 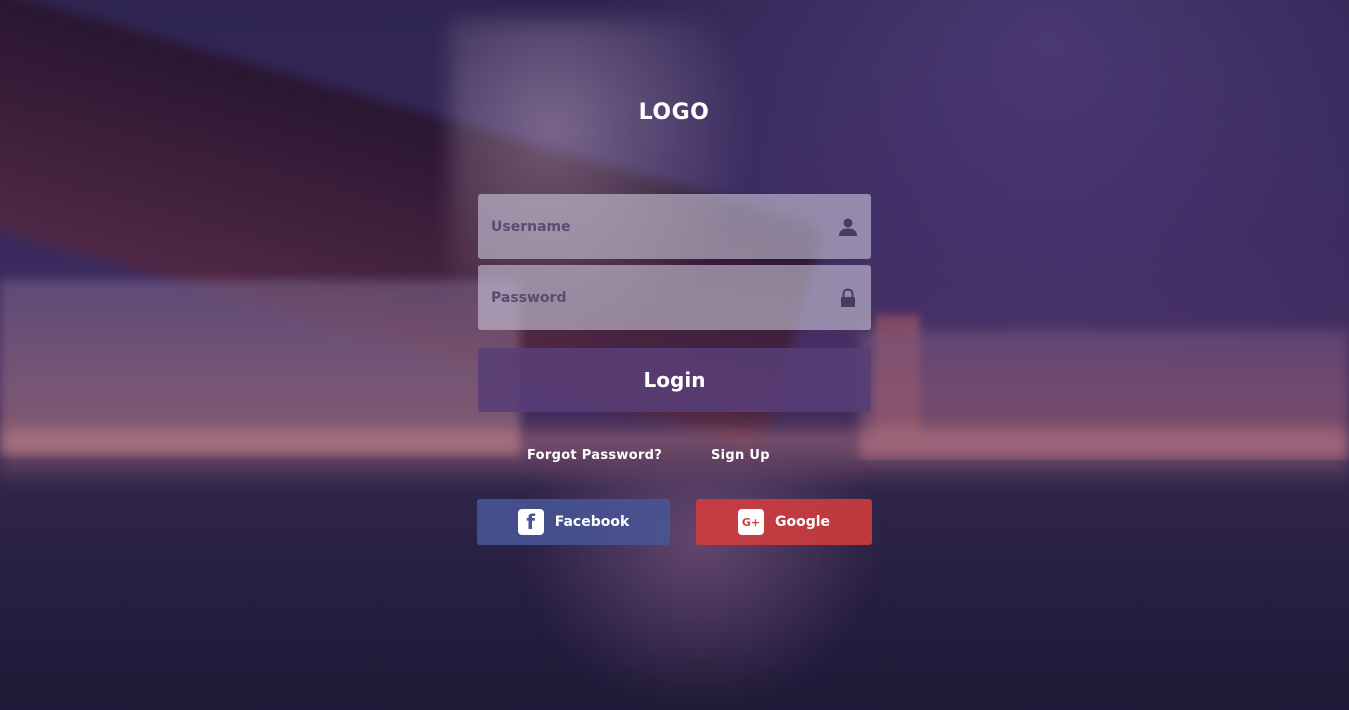 What do you see at coordinates (657, 226) in the screenshot?
I see `username-input` at bounding box center [657, 226].